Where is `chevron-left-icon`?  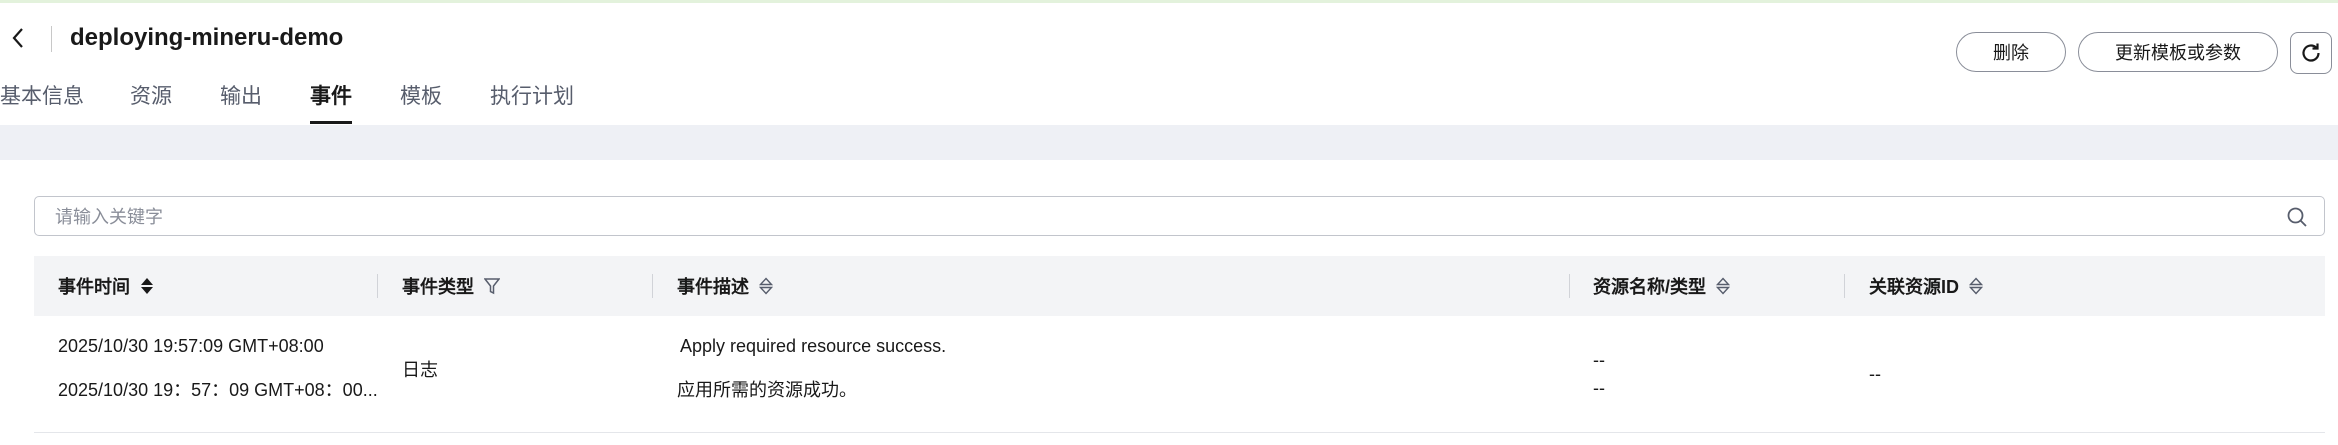 chevron-left-icon is located at coordinates (17, 38).